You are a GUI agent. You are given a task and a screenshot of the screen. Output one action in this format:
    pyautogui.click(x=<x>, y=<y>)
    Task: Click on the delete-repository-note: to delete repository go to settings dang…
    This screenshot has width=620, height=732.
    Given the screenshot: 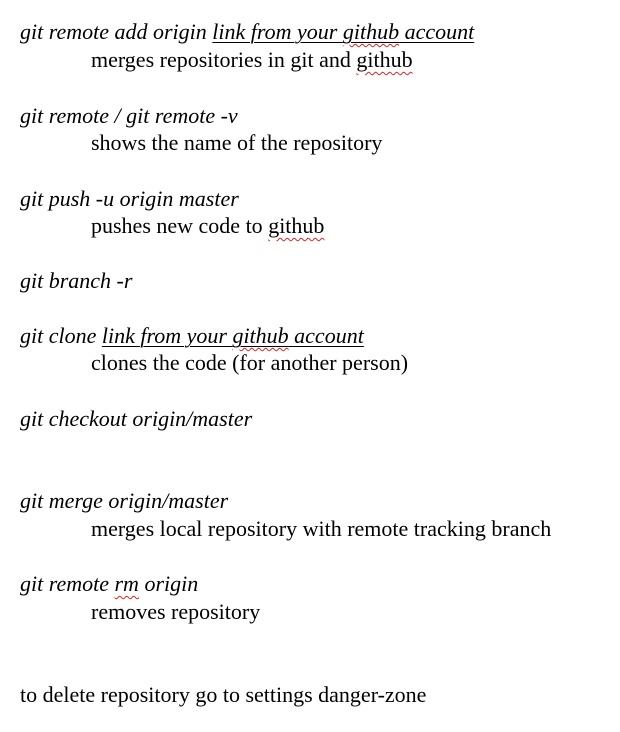 What is the action you would take?
    pyautogui.click(x=223, y=694)
    